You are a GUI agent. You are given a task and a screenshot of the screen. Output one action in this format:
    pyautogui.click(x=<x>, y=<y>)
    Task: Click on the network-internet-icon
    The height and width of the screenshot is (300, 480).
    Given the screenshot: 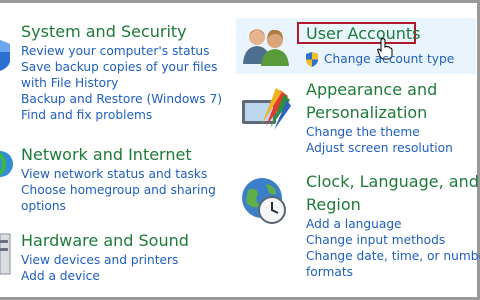 What is the action you would take?
    pyautogui.click(x=6, y=164)
    